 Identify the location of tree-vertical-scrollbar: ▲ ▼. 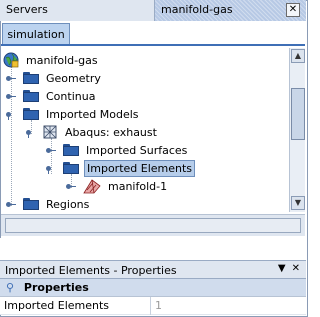
(297, 130).